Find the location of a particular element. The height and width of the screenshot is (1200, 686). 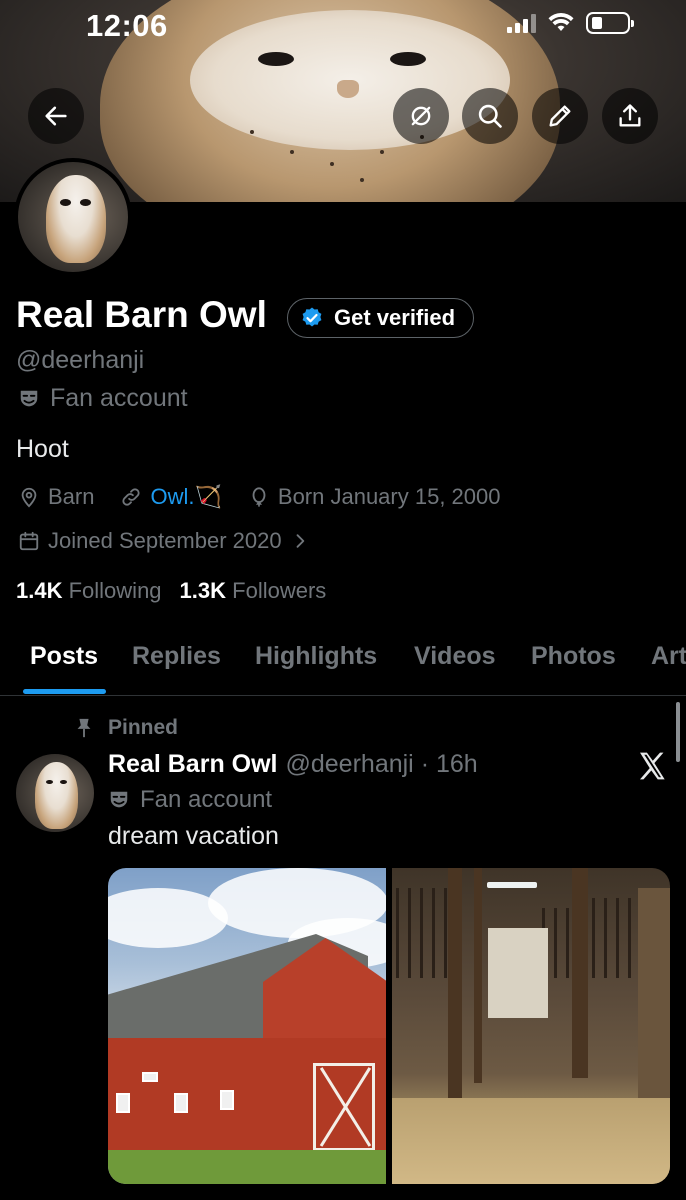

pinned-label: Pinned is located at coordinates (143, 727).